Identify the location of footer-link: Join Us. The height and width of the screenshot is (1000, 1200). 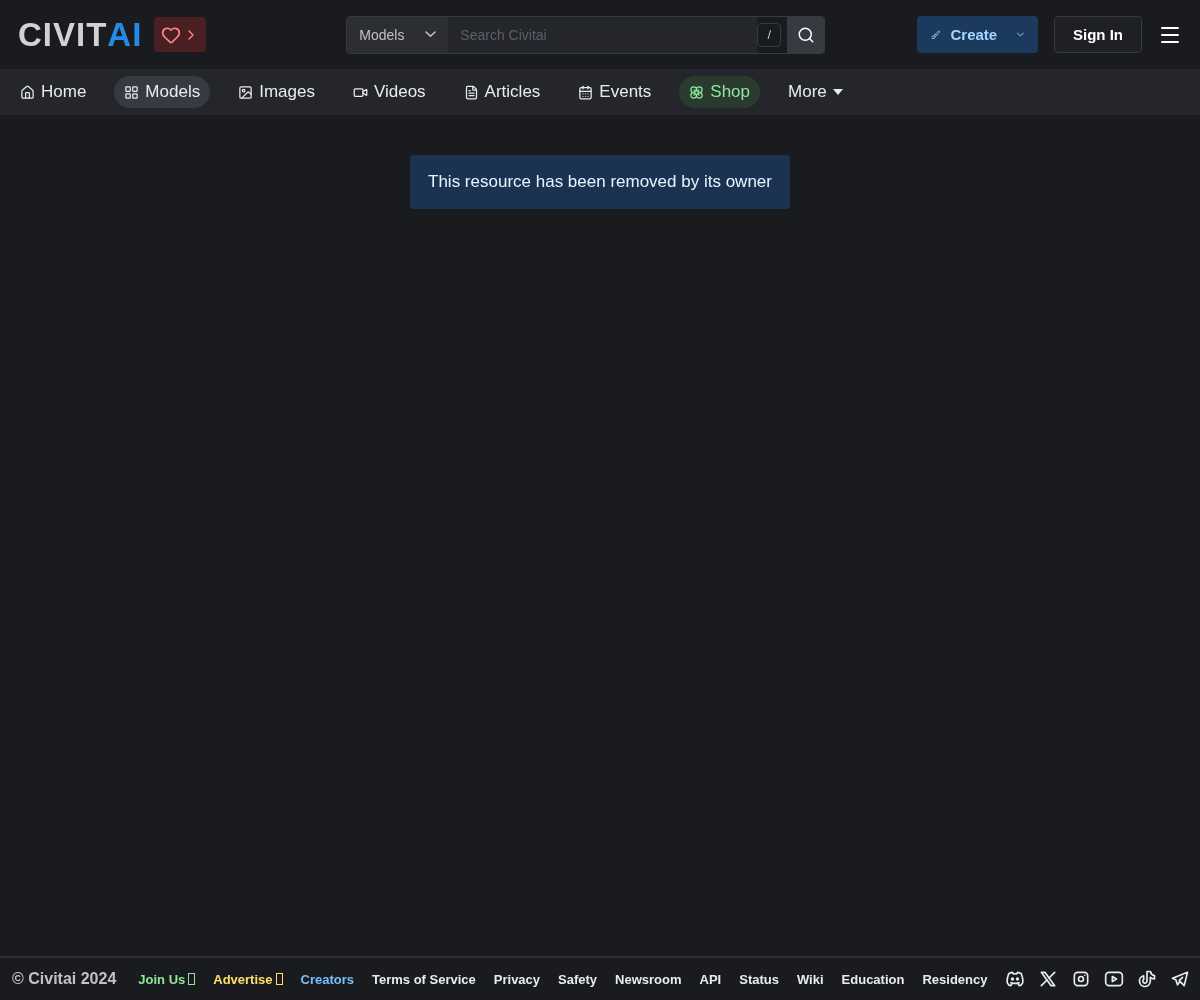
(167, 979).